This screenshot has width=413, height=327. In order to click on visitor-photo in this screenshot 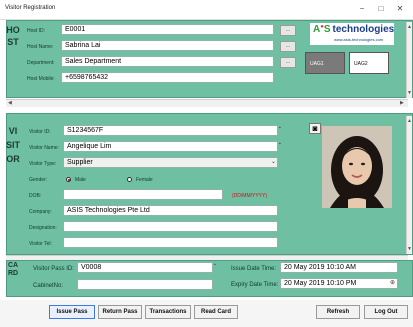, I will do `click(357, 167)`.